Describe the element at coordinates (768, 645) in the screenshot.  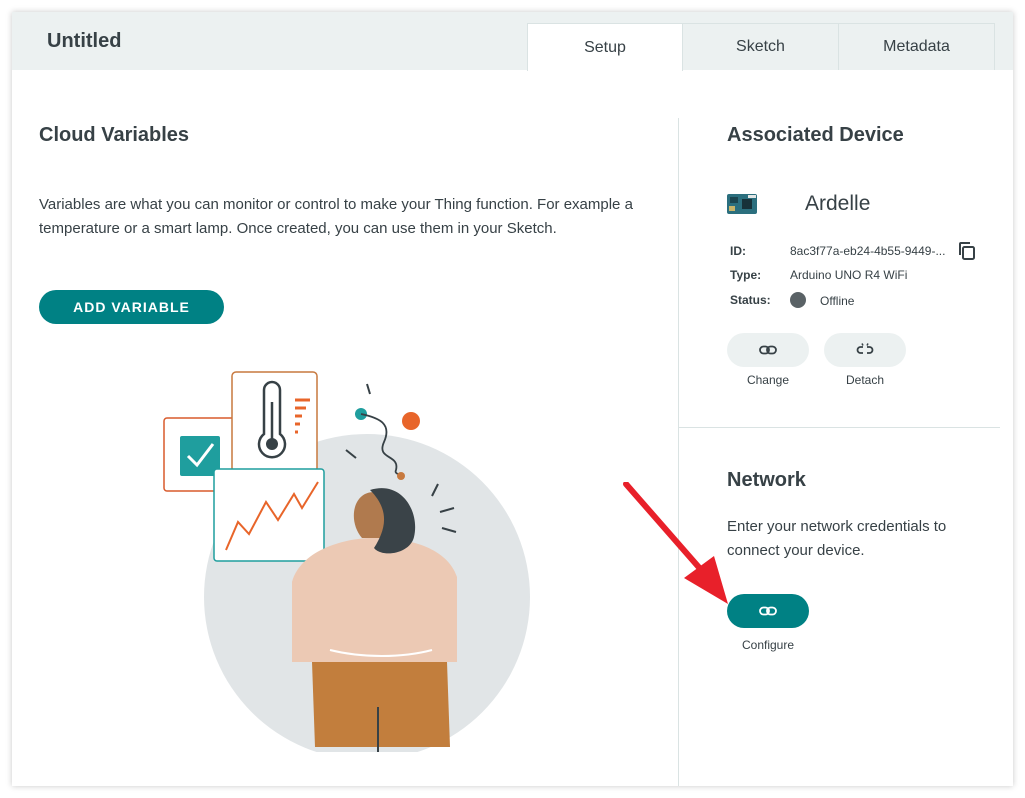
I see `configure-network-label: Configure` at that location.